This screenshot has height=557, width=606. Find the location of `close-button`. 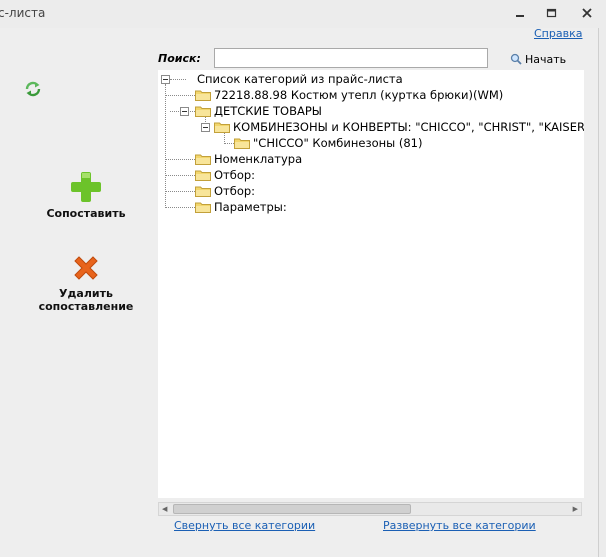

close-button is located at coordinates (587, 13).